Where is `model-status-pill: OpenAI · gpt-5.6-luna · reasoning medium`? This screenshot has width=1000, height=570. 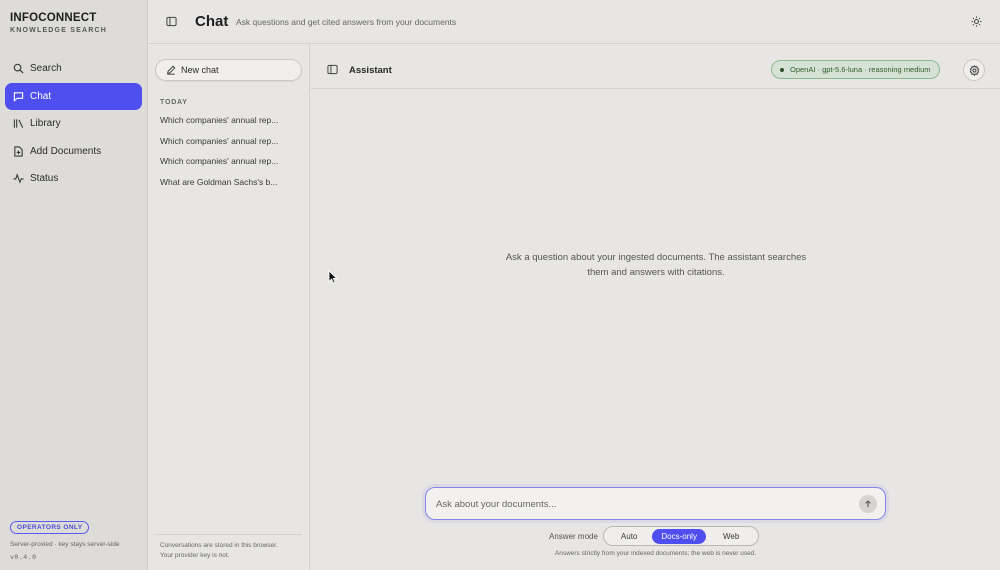 model-status-pill: OpenAI · gpt-5.6-luna · reasoning medium is located at coordinates (855, 69).